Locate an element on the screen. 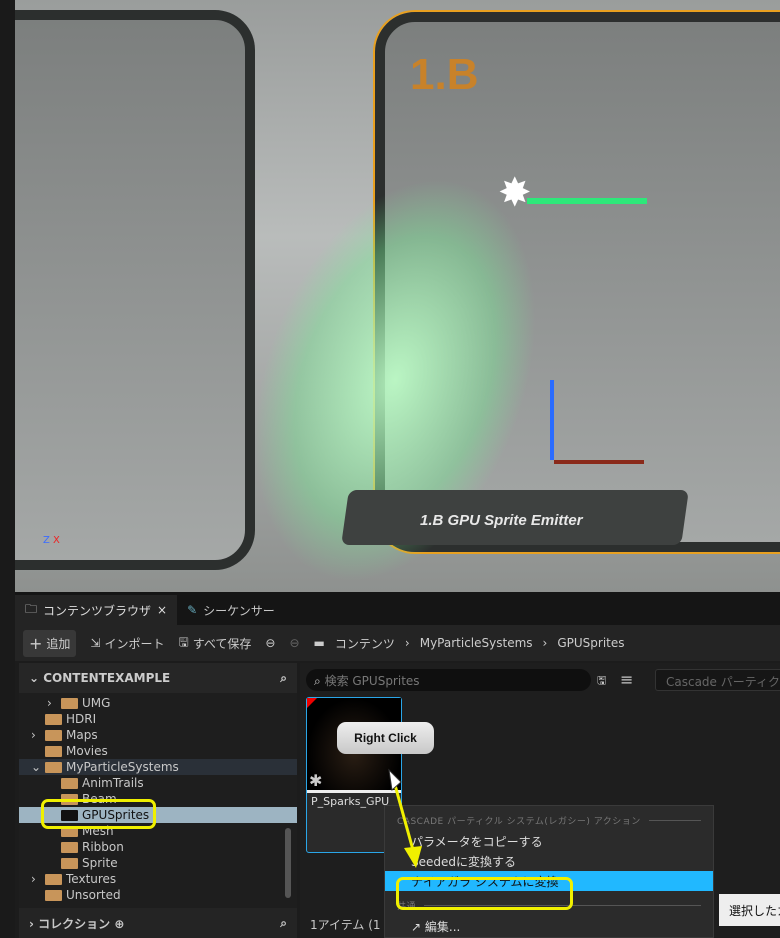  highlight-menu-item is located at coordinates (484, 893).